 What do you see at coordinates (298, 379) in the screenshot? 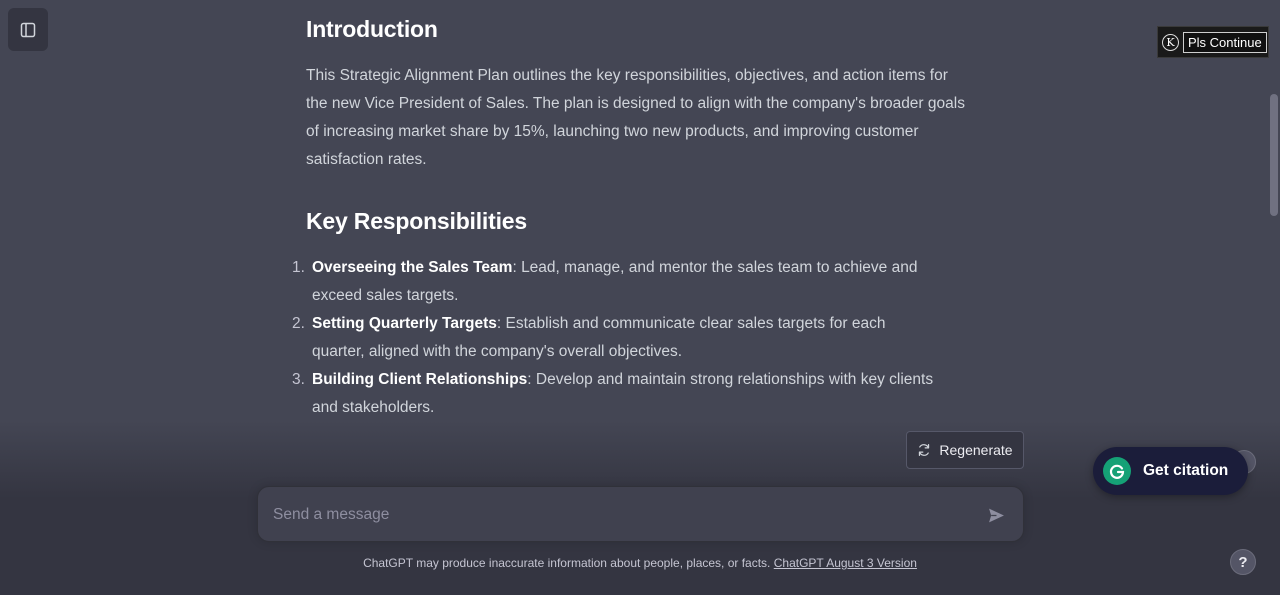
I see `list-number: 3.` at bounding box center [298, 379].